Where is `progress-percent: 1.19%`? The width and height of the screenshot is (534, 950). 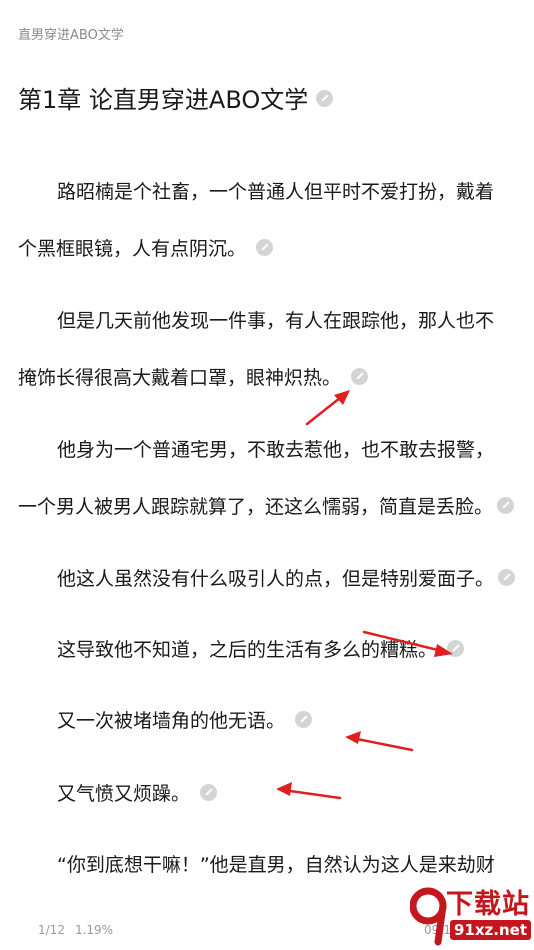
progress-percent: 1.19% is located at coordinates (94, 930).